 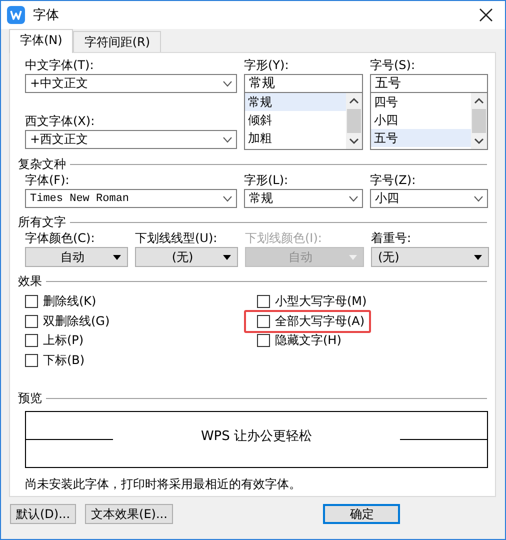 I want to click on checkbox-option: 上标(P), so click(x=54, y=340).